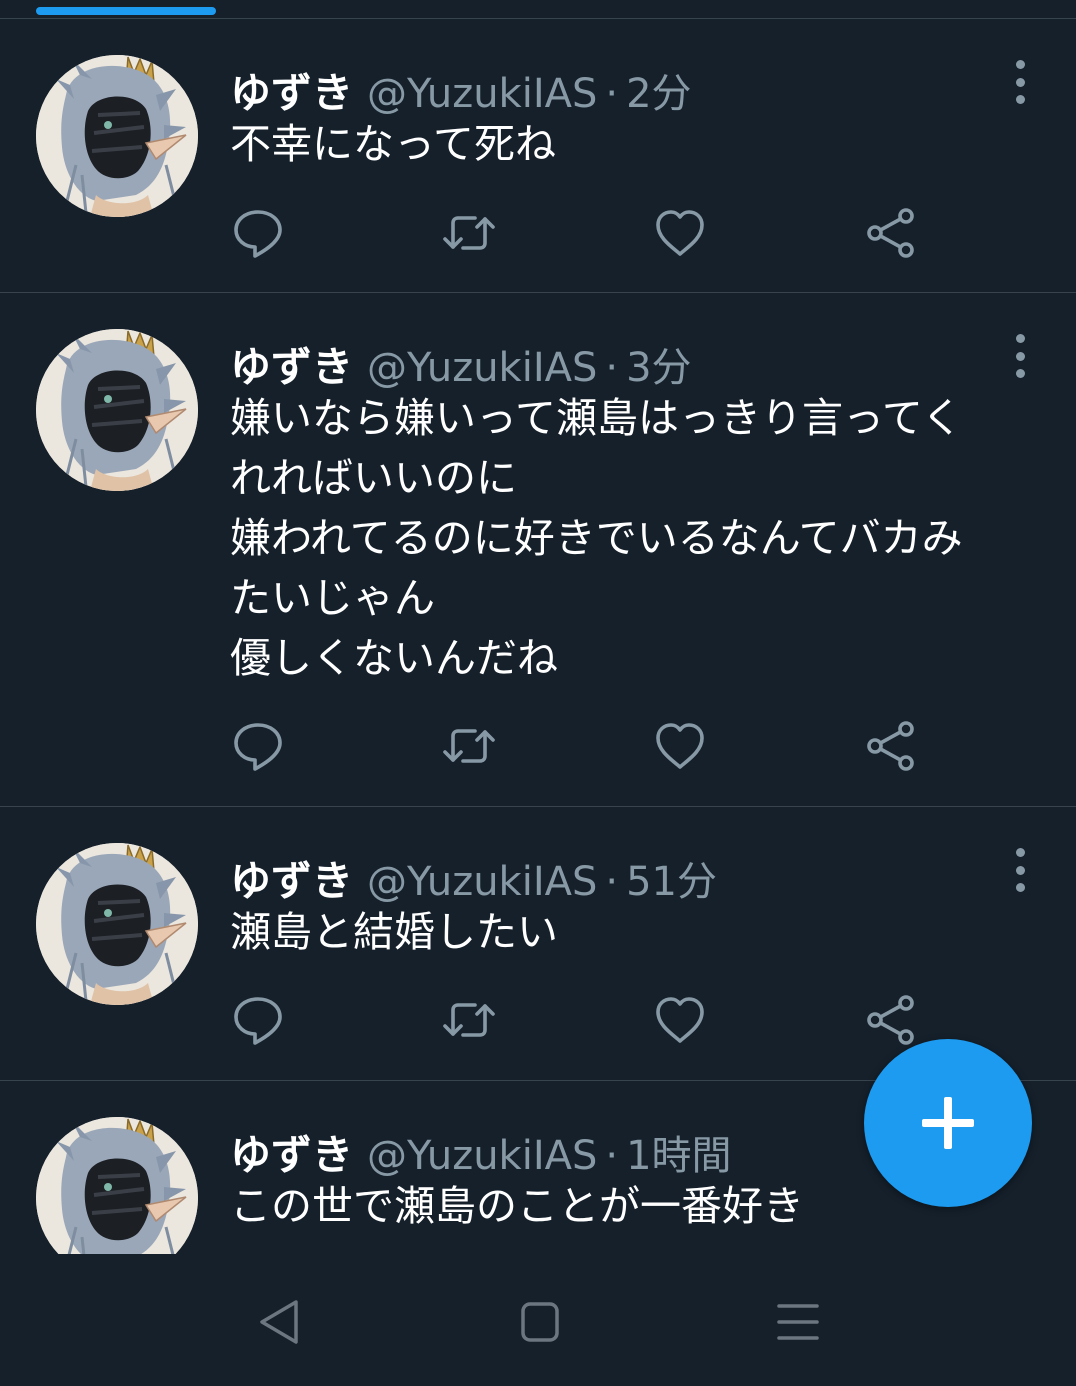 The width and height of the screenshot is (1076, 1386). Describe the element at coordinates (640, 144) in the screenshot. I see `tweet-text: 不幸になって死ね` at that location.